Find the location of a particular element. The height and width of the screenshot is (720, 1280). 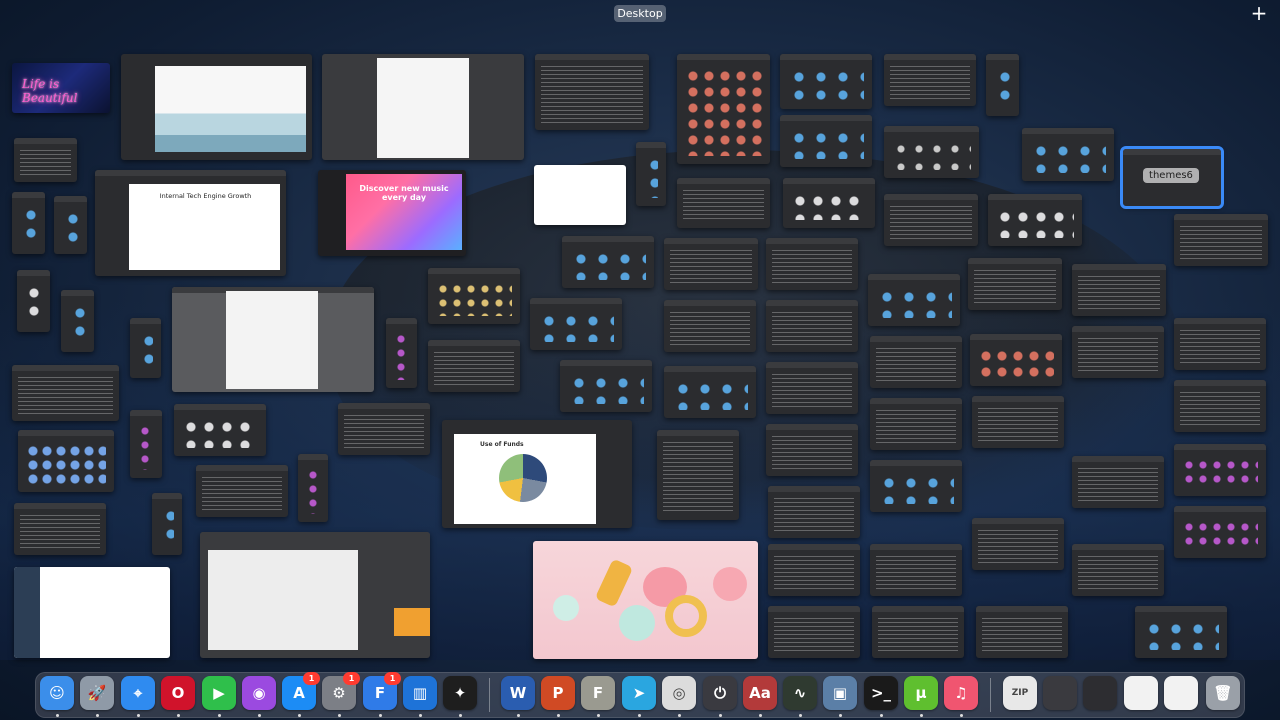

window-font-preview is located at coordinates (65, 393).